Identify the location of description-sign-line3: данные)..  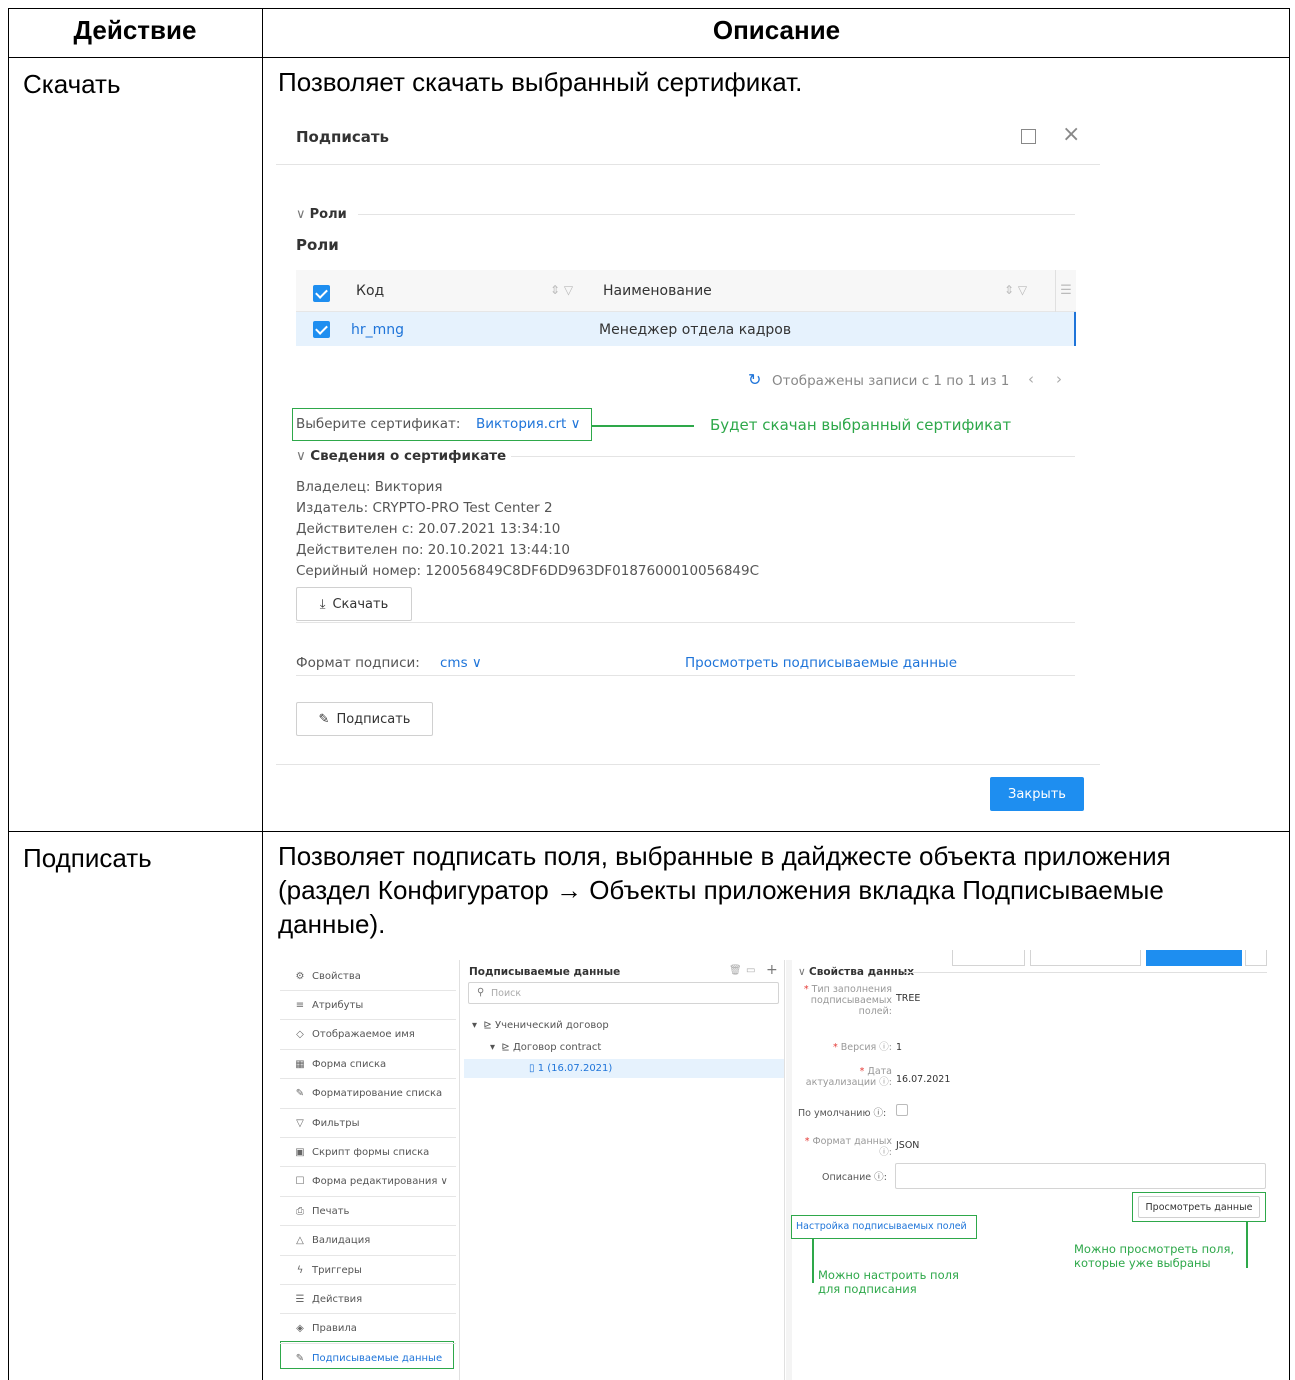
(332, 924).